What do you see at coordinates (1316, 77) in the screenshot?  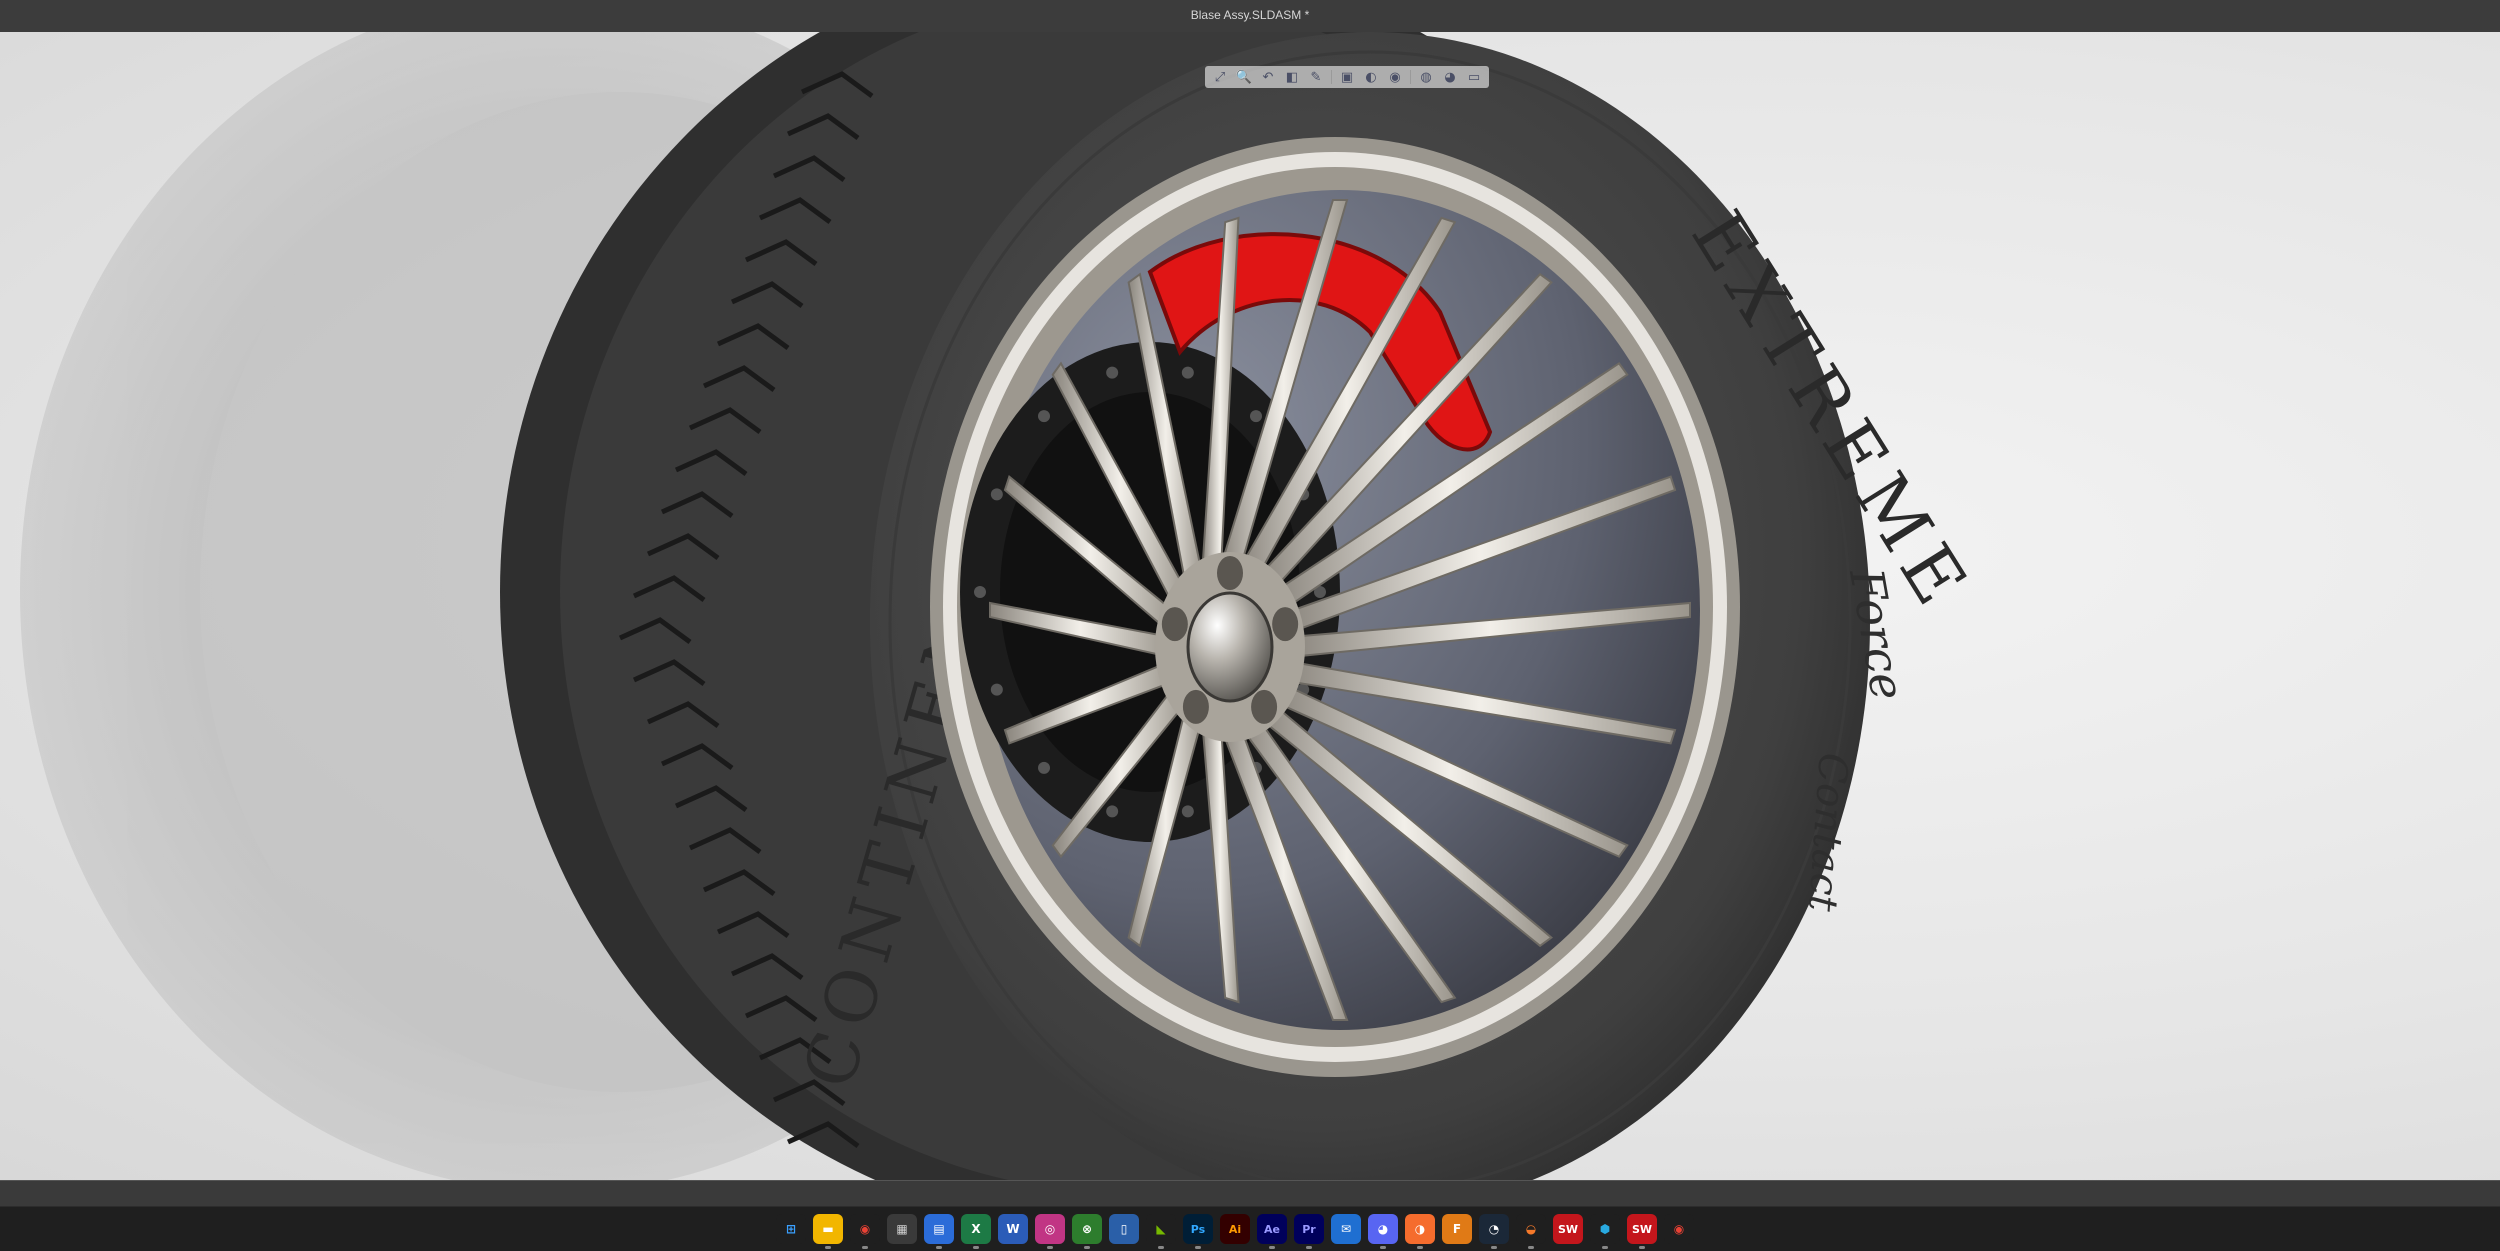 I see `dynamic-annotation-icon: ✎` at bounding box center [1316, 77].